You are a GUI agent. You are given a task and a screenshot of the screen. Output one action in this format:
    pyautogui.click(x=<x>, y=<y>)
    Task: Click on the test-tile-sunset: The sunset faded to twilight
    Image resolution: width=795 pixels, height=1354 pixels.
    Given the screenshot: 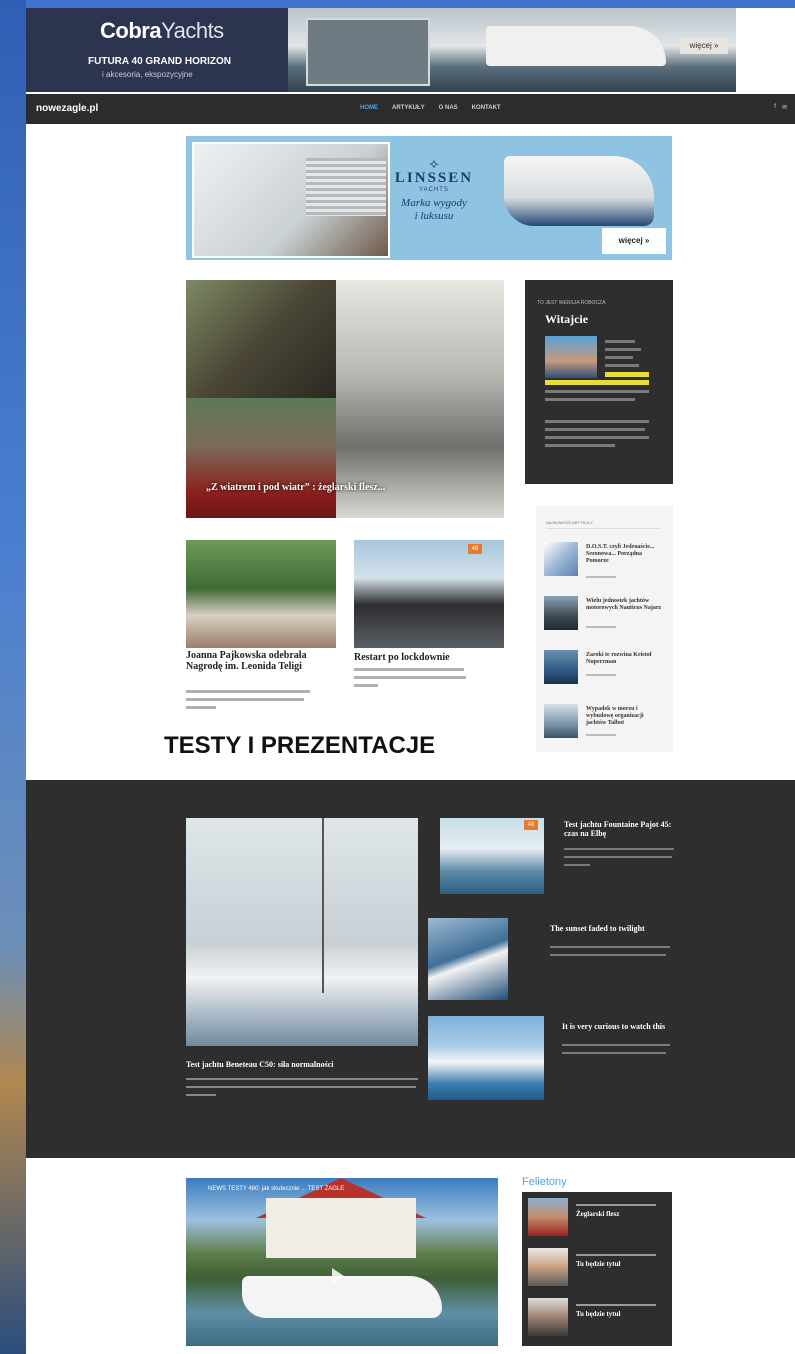 What is the action you would take?
    pyautogui.click(x=554, y=959)
    